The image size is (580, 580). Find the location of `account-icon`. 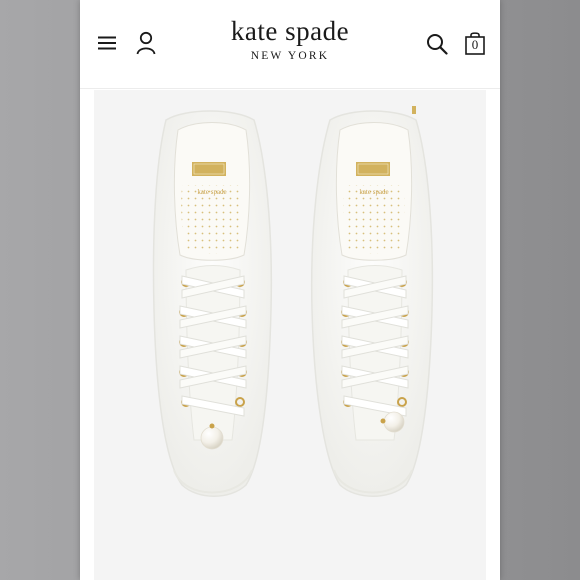

account-icon is located at coordinates (146, 43).